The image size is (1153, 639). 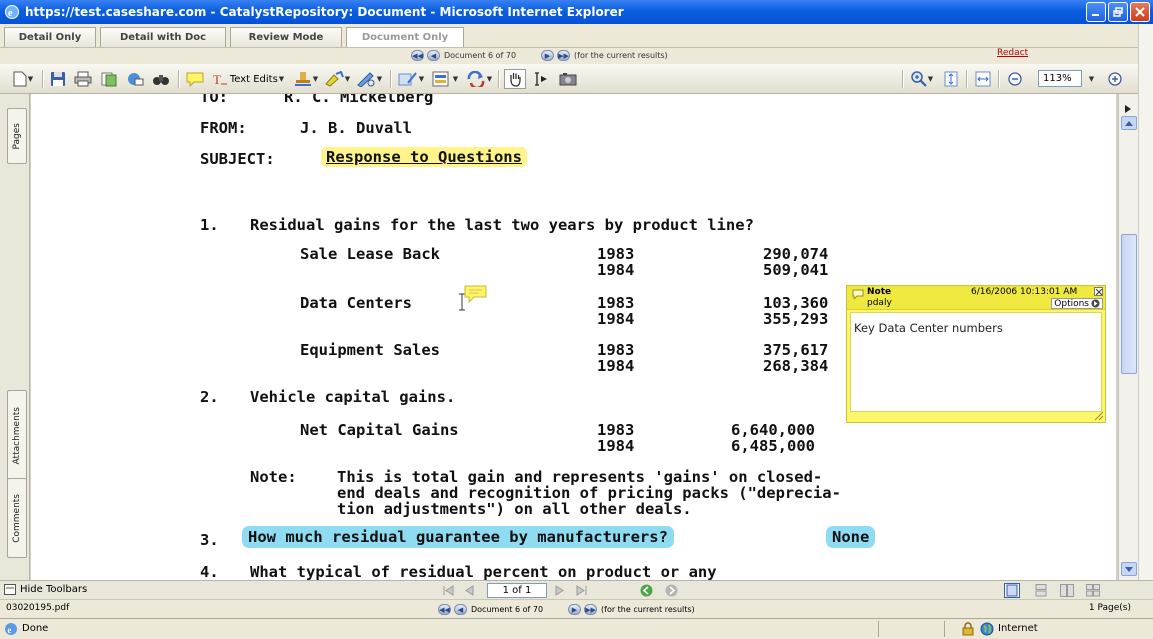 I want to click on last-page-icon, so click(x=582, y=590).